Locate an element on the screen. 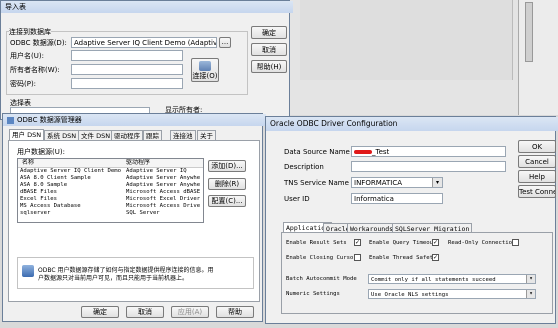 This screenshot has height=328, width=558. read-only-label: Read-Only Connectio is located at coordinates (480, 243).